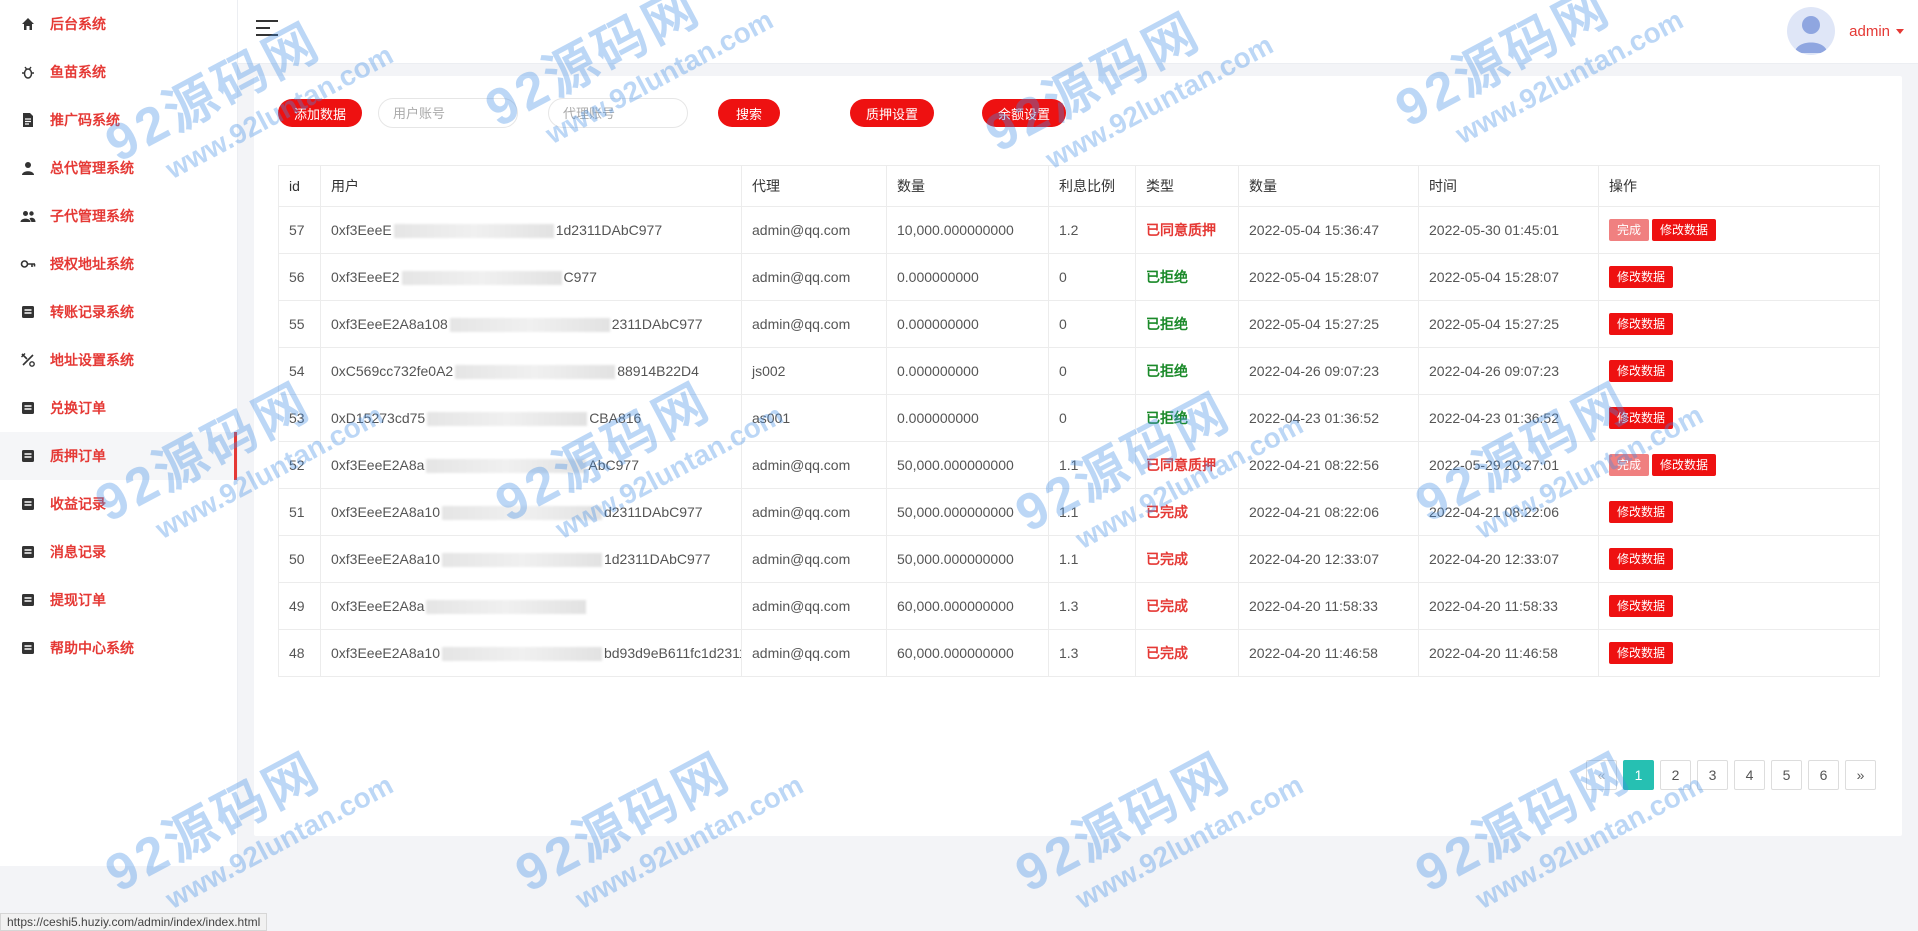 The height and width of the screenshot is (931, 1918). What do you see at coordinates (365, 276) in the screenshot?
I see `address-prefix: 0xf3EeeE2` at bounding box center [365, 276].